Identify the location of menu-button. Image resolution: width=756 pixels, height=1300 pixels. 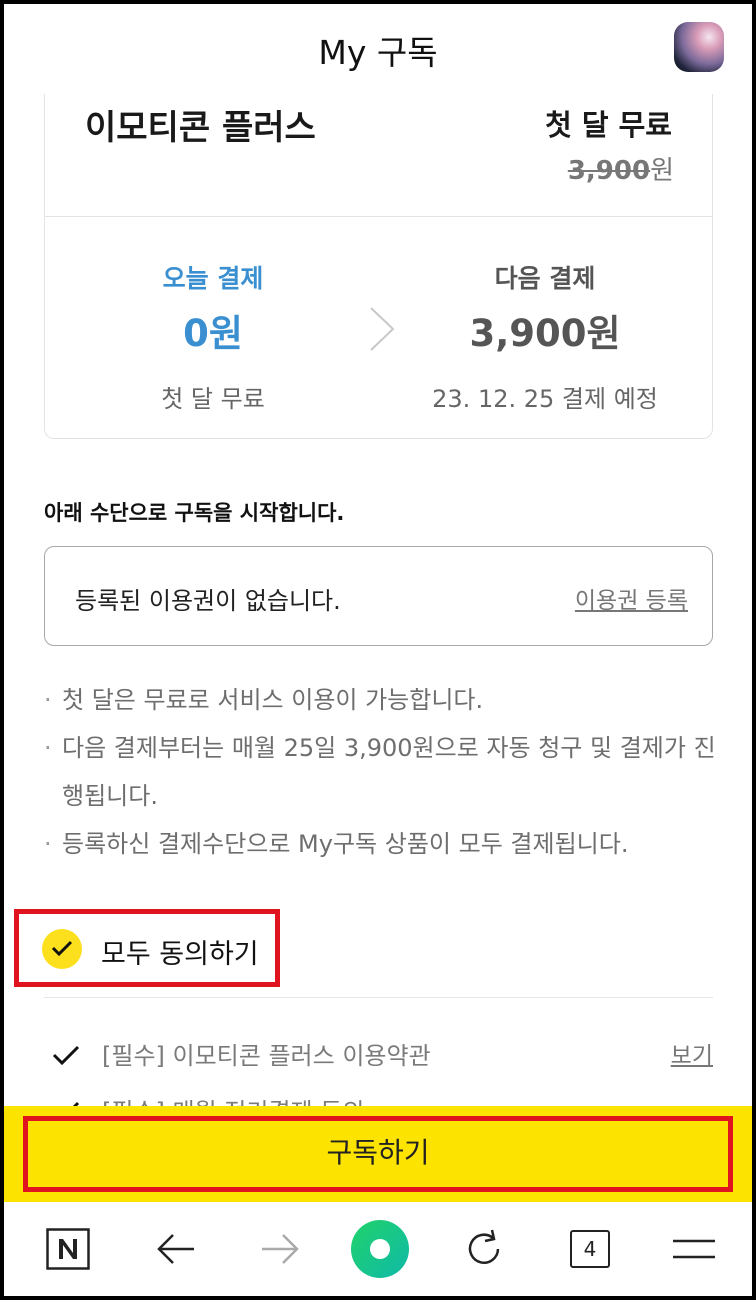
(694, 1249).